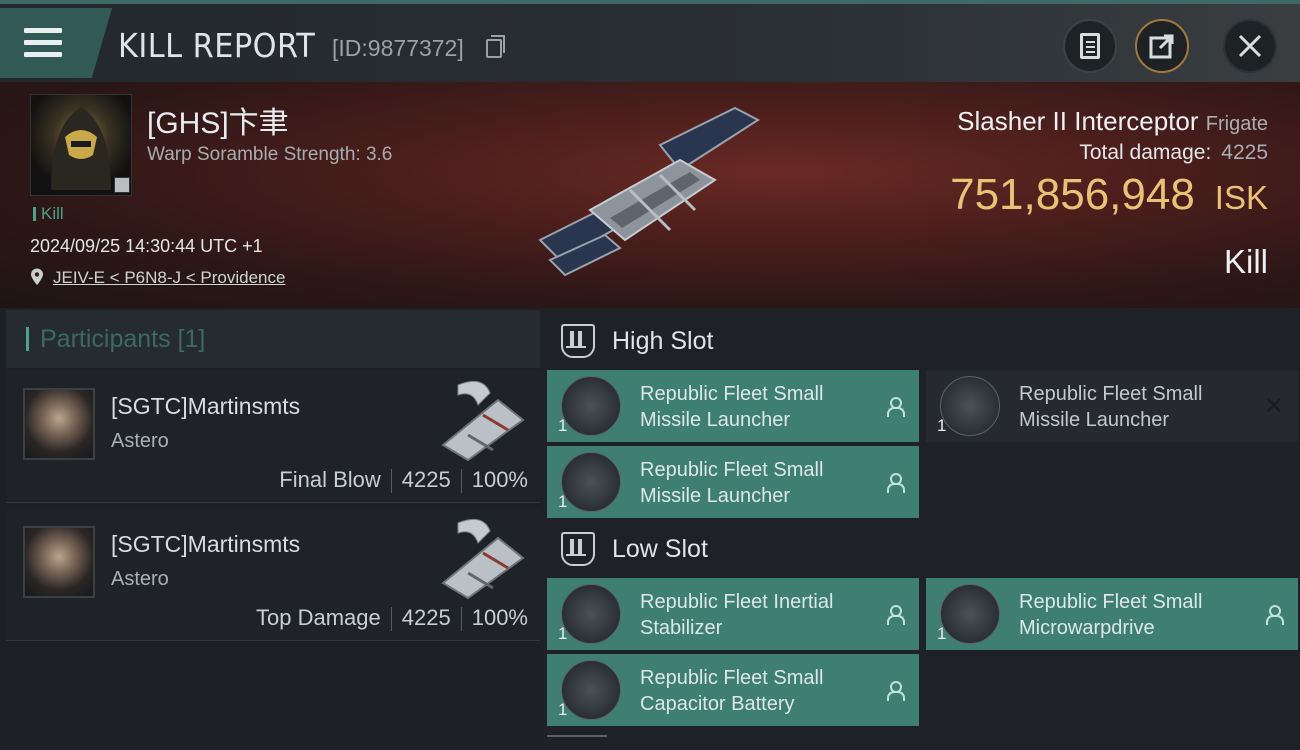  Describe the element at coordinates (1245, 261) in the screenshot. I see `result-label: Kill` at that location.